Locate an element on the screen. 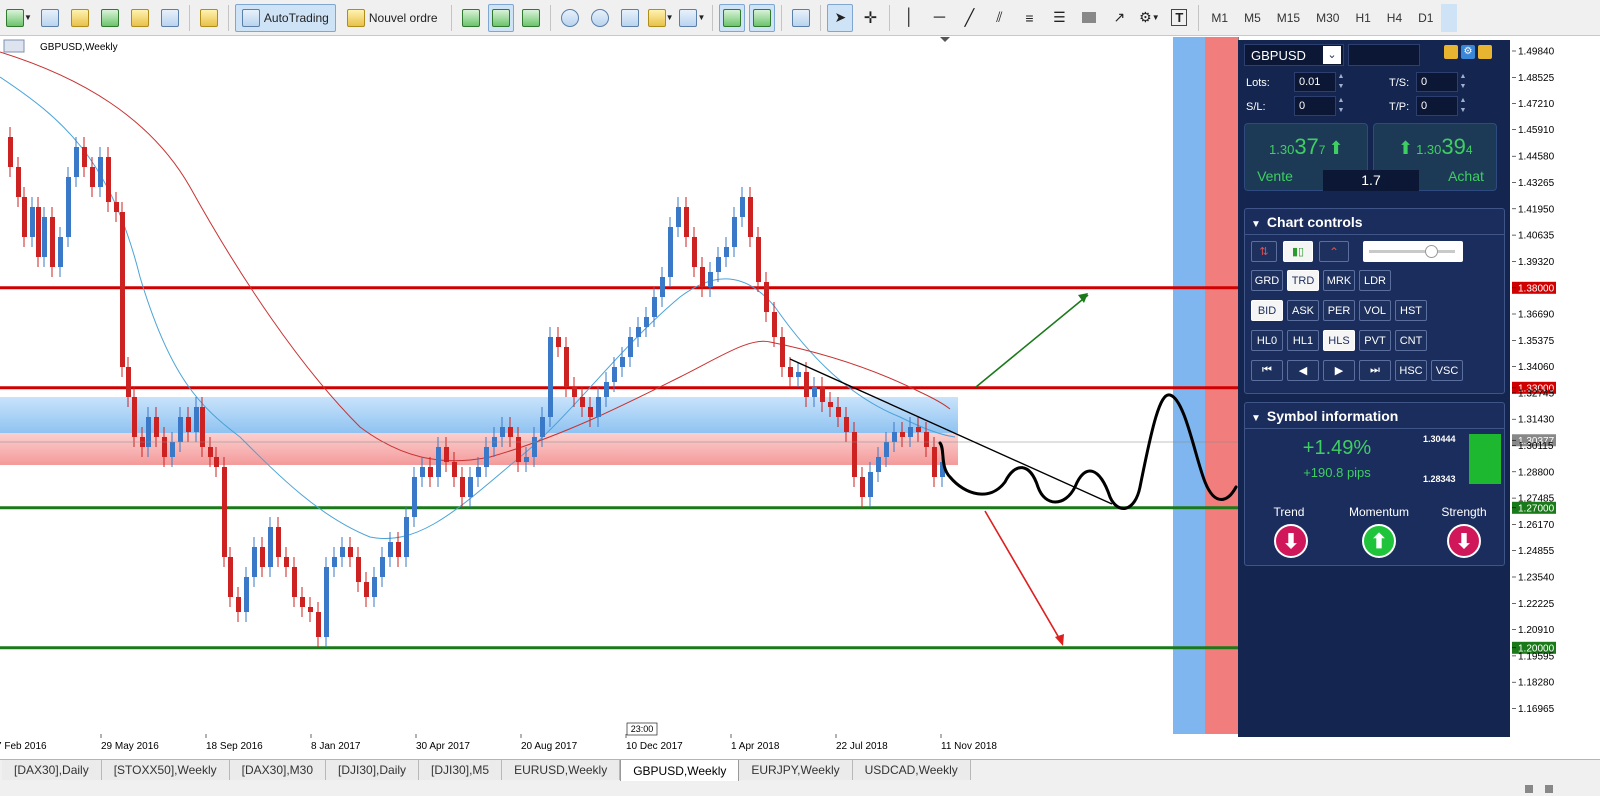  strategy-tester-button is located at coordinates (209, 18).